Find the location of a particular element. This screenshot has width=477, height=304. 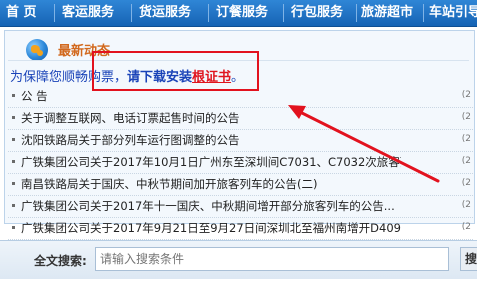

page-bottom is located at coordinates (238, 291).